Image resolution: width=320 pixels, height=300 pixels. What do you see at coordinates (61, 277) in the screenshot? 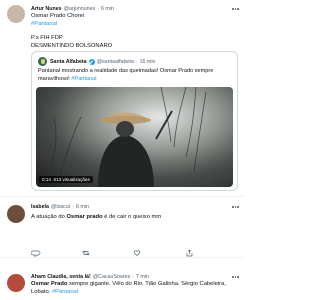
I see `display-name: Aham Claudia, senta lá!` at bounding box center [61, 277].